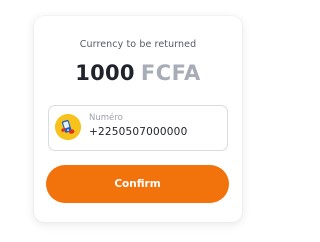 Image resolution: width=320 pixels, height=242 pixels. Describe the element at coordinates (68, 127) in the screenshot. I see `mtn-operator-logo-icon` at that location.